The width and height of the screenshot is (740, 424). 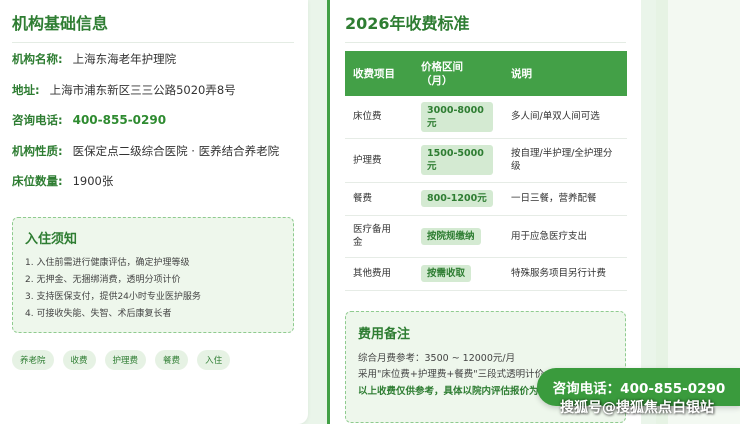 What do you see at coordinates (51, 239) in the screenshot?
I see `notice-title: 入住须知` at bounding box center [51, 239].